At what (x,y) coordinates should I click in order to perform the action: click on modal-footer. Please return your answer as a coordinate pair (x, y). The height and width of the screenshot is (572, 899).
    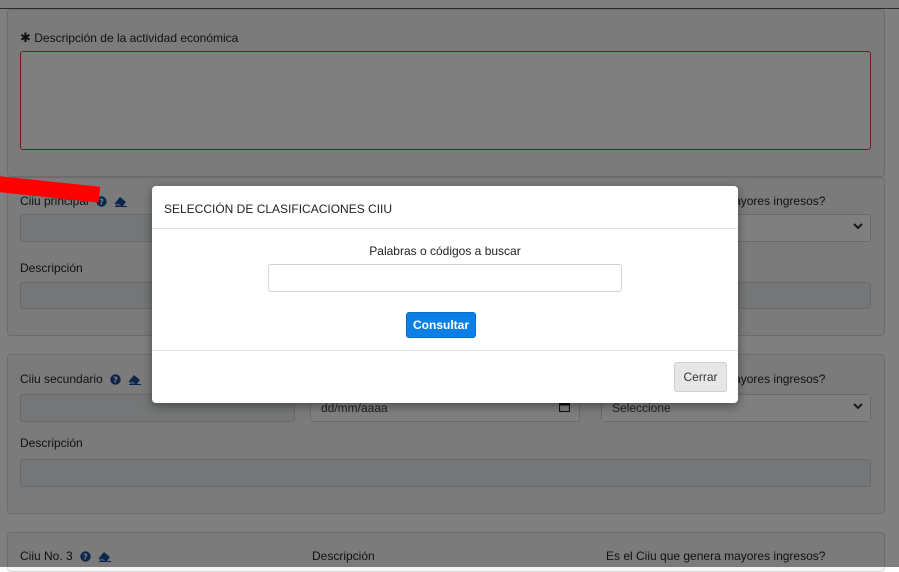
    Looking at the image, I should click on (445, 376).